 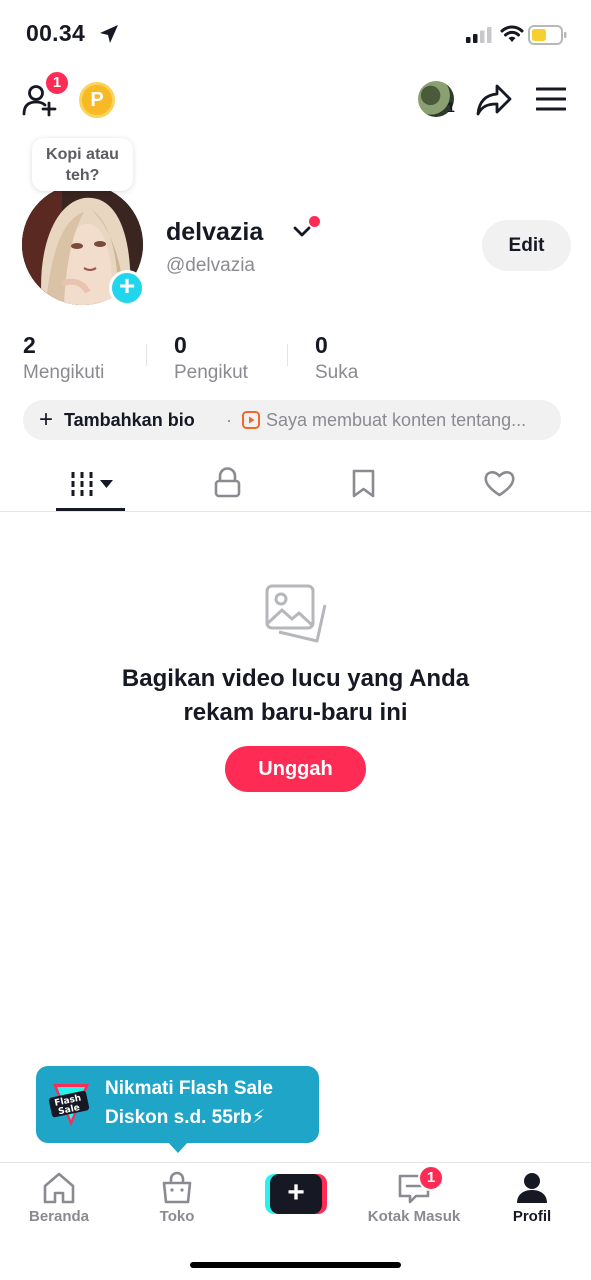 I want to click on bookmark-icon, so click(x=363, y=483).